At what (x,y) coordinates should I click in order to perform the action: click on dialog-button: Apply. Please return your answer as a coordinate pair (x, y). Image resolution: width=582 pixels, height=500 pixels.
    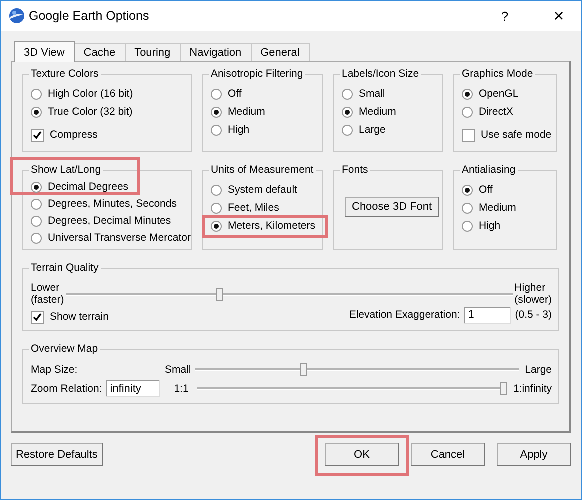
    Looking at the image, I should click on (534, 454).